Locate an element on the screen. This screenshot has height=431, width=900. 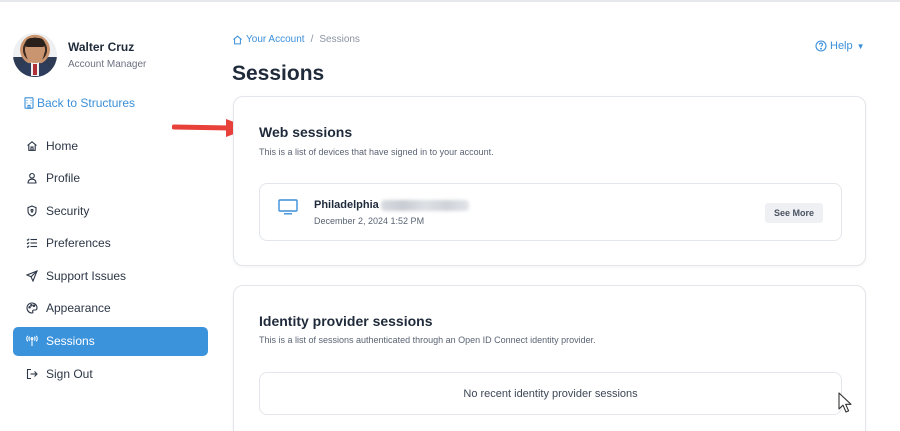
sidebar-item-label: Security is located at coordinates (68, 210).